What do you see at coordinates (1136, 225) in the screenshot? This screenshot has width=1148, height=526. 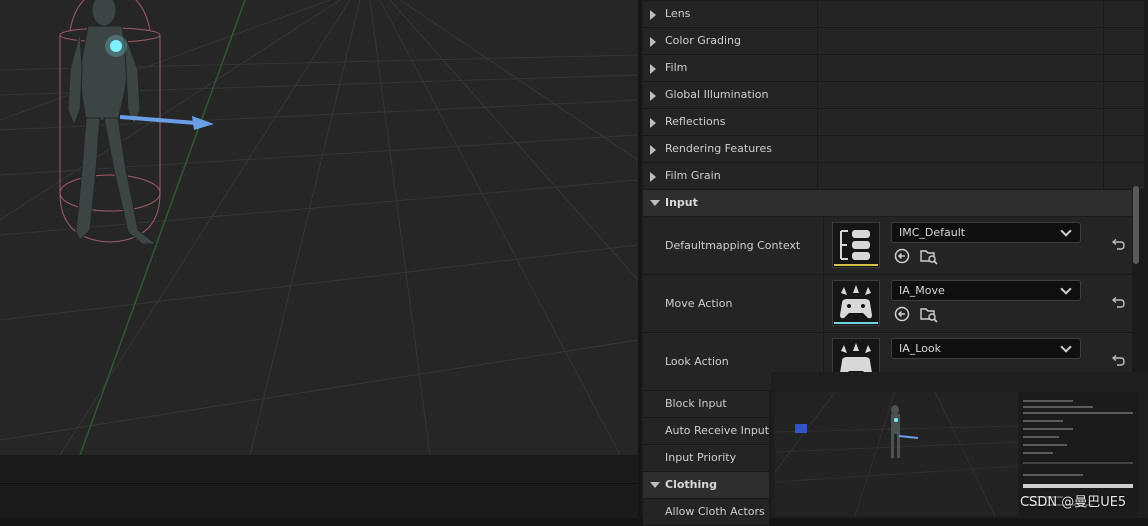 I see `details-scrollbar` at bounding box center [1136, 225].